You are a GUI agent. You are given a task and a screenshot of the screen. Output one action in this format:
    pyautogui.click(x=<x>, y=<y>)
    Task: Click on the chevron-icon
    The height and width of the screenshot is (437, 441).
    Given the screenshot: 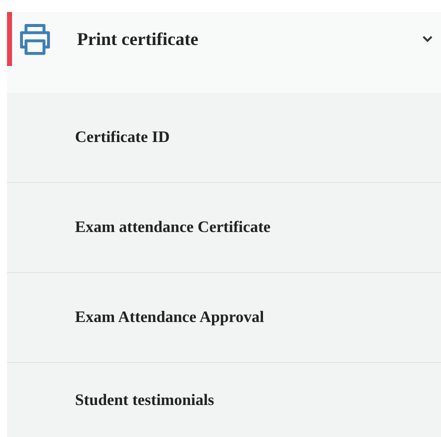 What is the action you would take?
    pyautogui.click(x=427, y=39)
    